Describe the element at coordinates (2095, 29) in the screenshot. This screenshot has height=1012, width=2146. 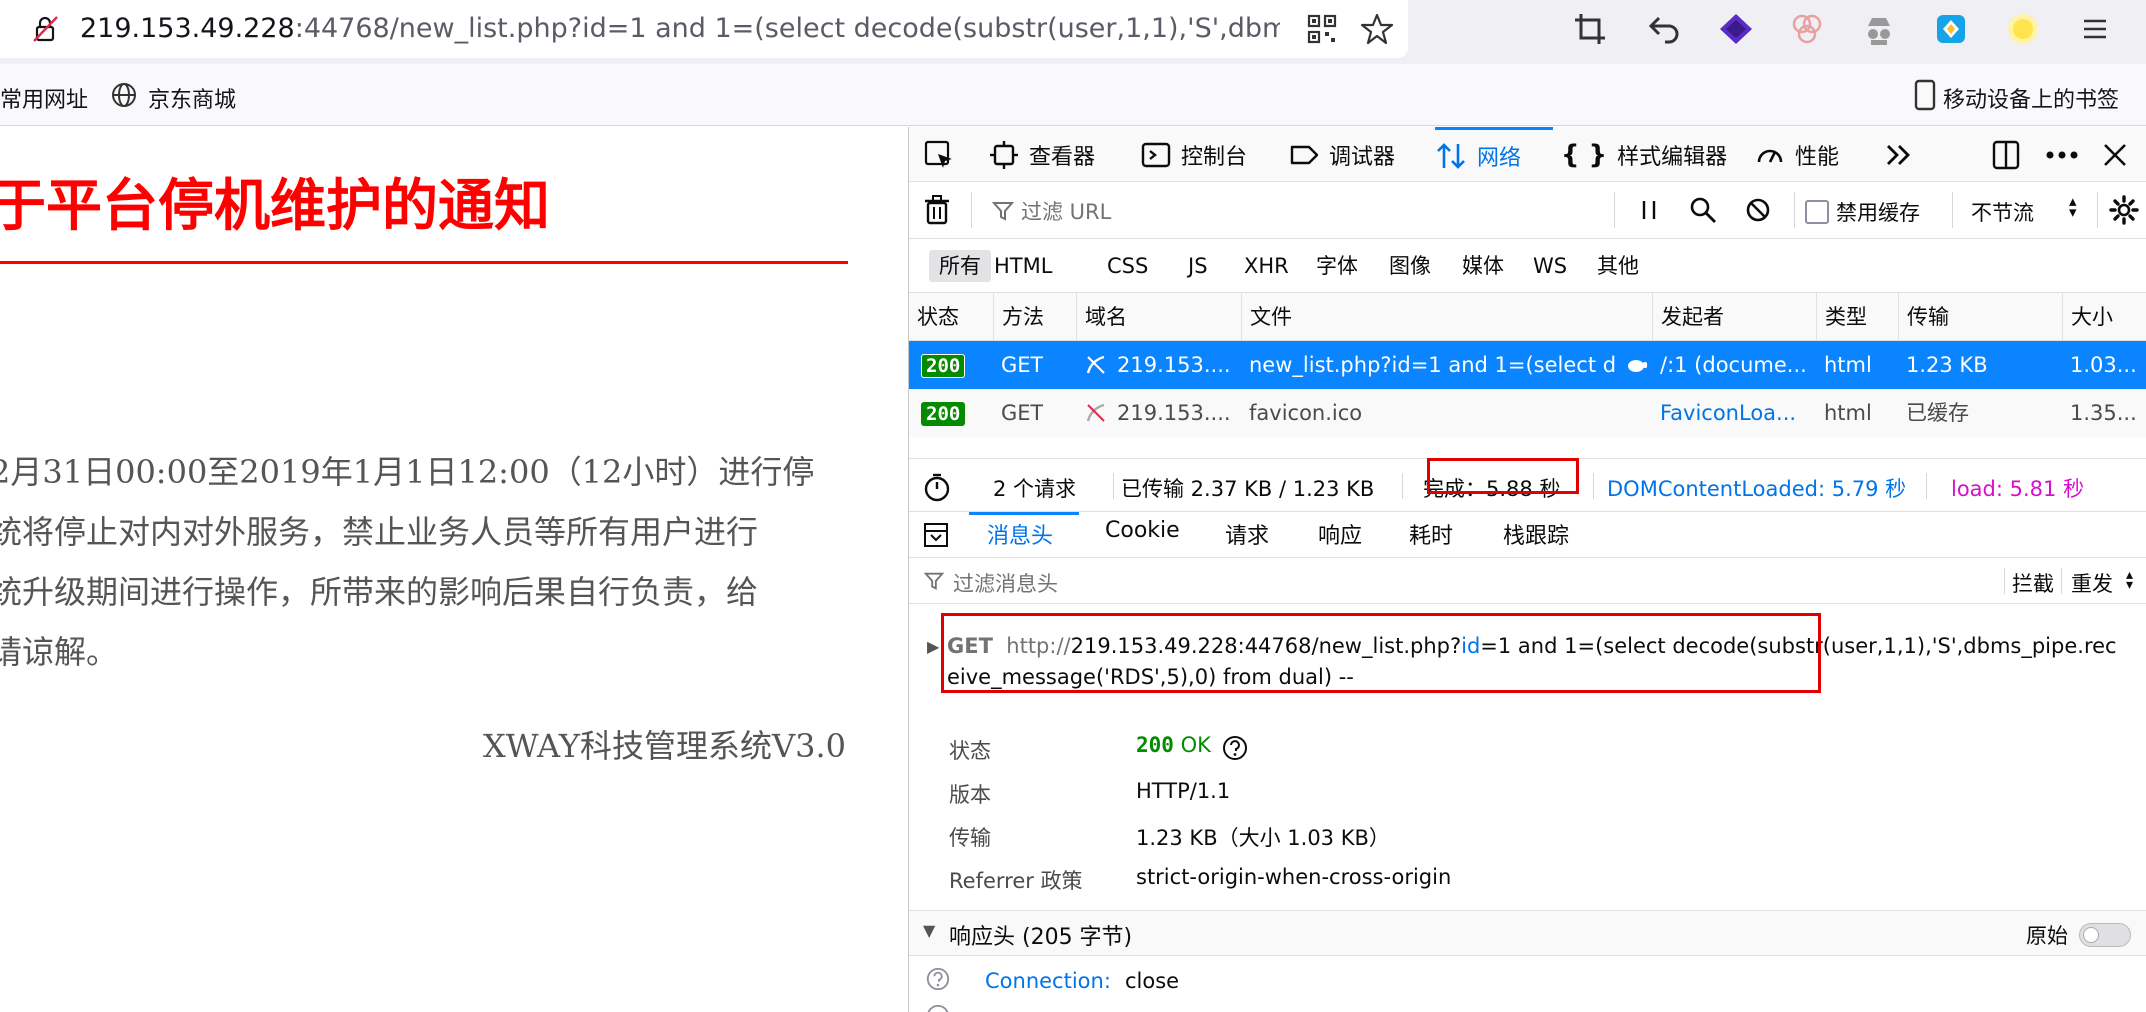
I see `hamburger-menu-icon` at that location.